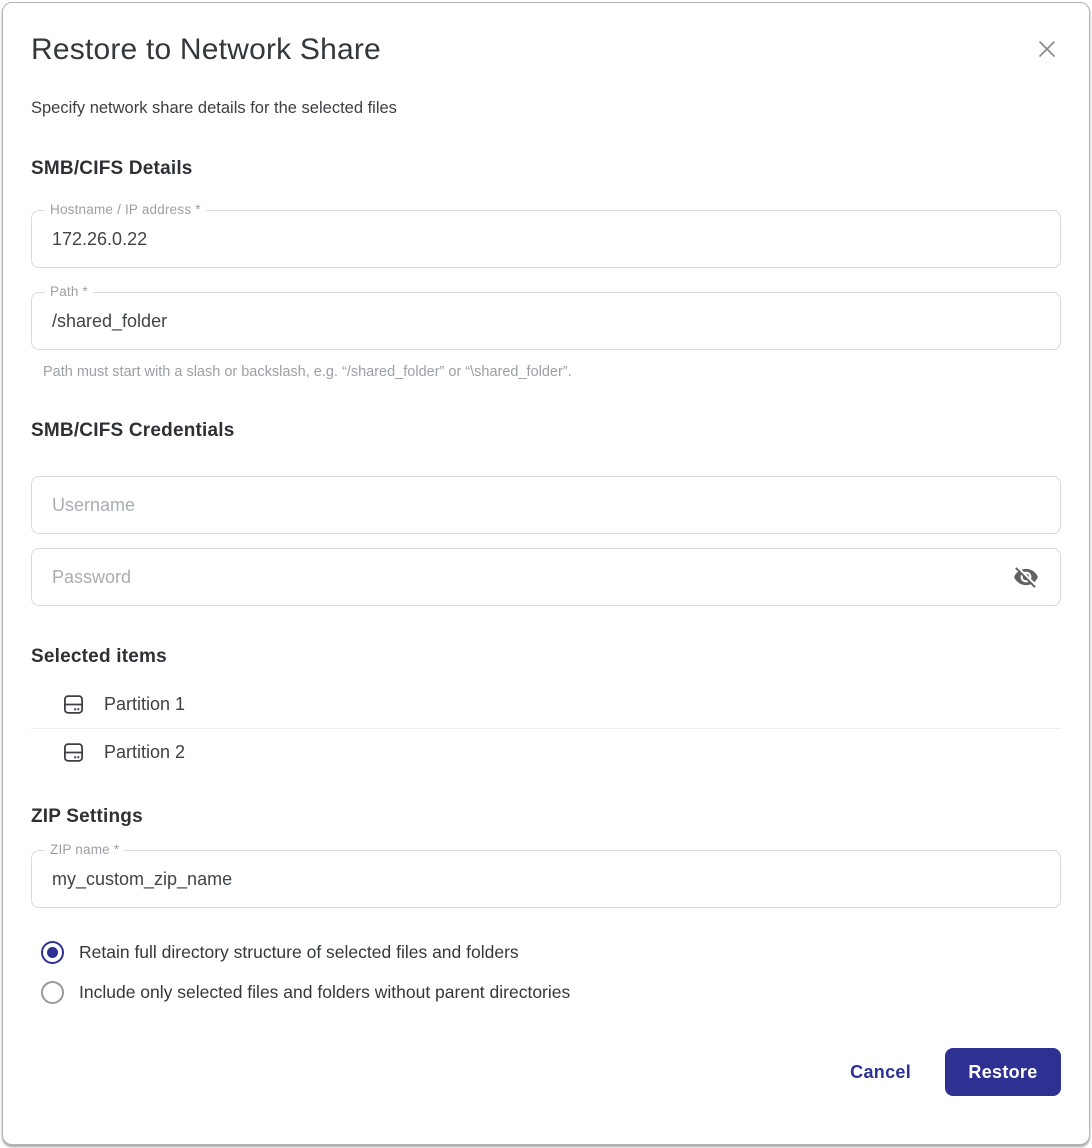 The width and height of the screenshot is (1092, 1148). I want to click on zip-name-field: ZIP name *, so click(546, 875).